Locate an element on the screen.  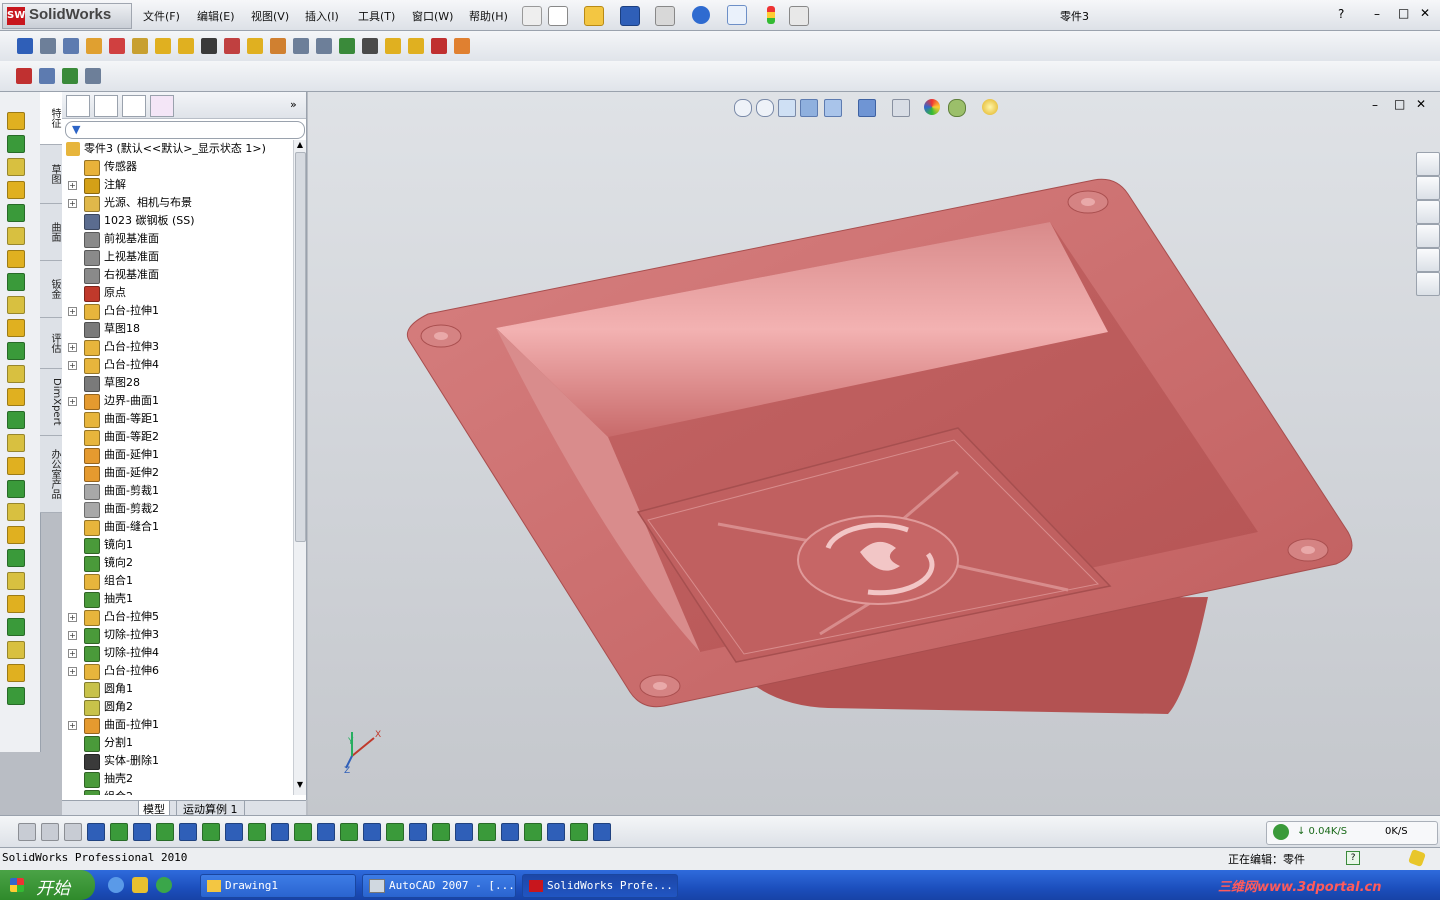
photoview-icon is located at coordinates (70, 76).